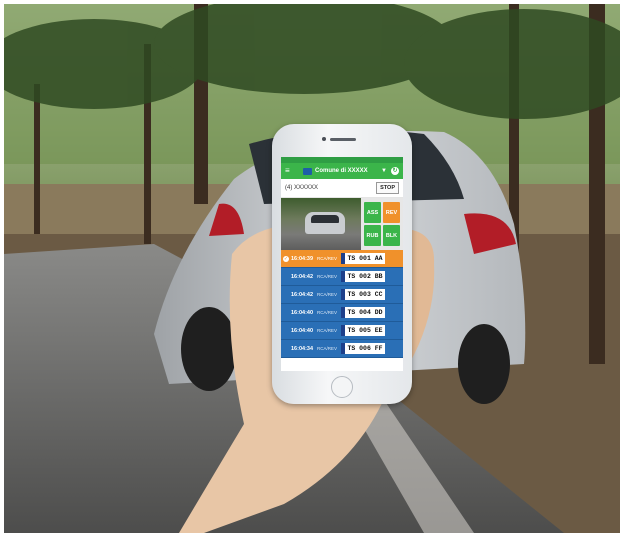 This screenshot has width=624, height=537. What do you see at coordinates (363, 294) in the screenshot?
I see `license-plate: TS 003 CC` at bounding box center [363, 294].